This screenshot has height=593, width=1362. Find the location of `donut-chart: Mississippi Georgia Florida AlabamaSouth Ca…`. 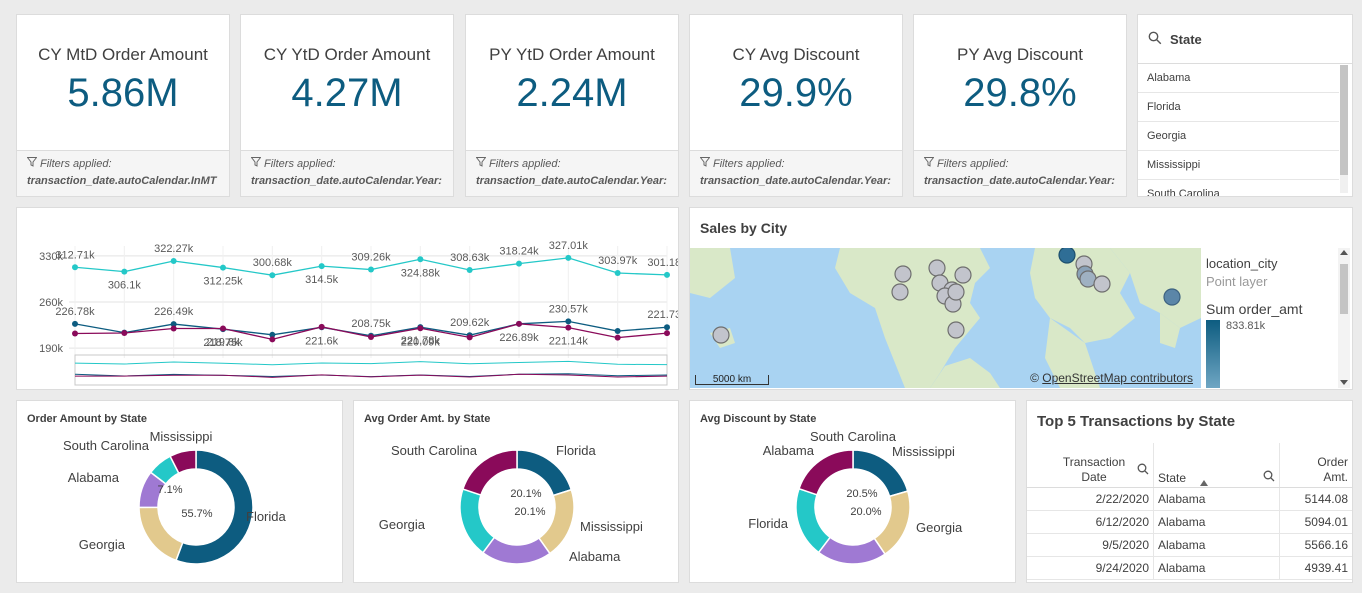

donut-chart: Mississippi Georgia Florida AlabamaSouth Ca… is located at coordinates (853, 492).